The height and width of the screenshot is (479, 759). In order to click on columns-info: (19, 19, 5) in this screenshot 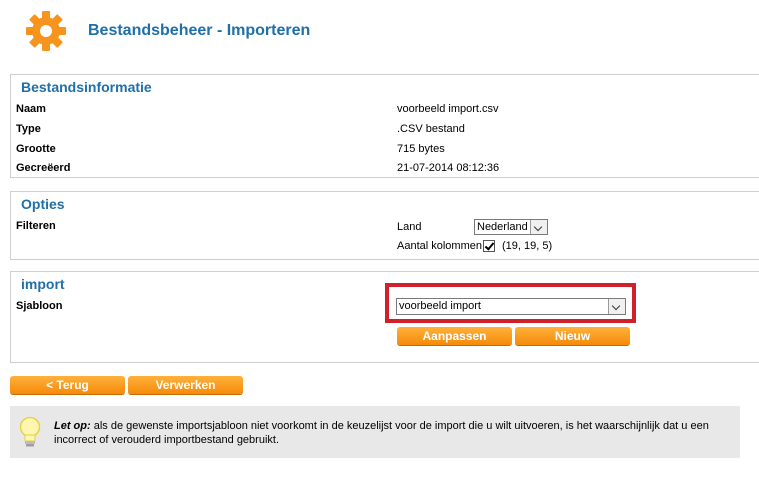, I will do `click(527, 246)`.